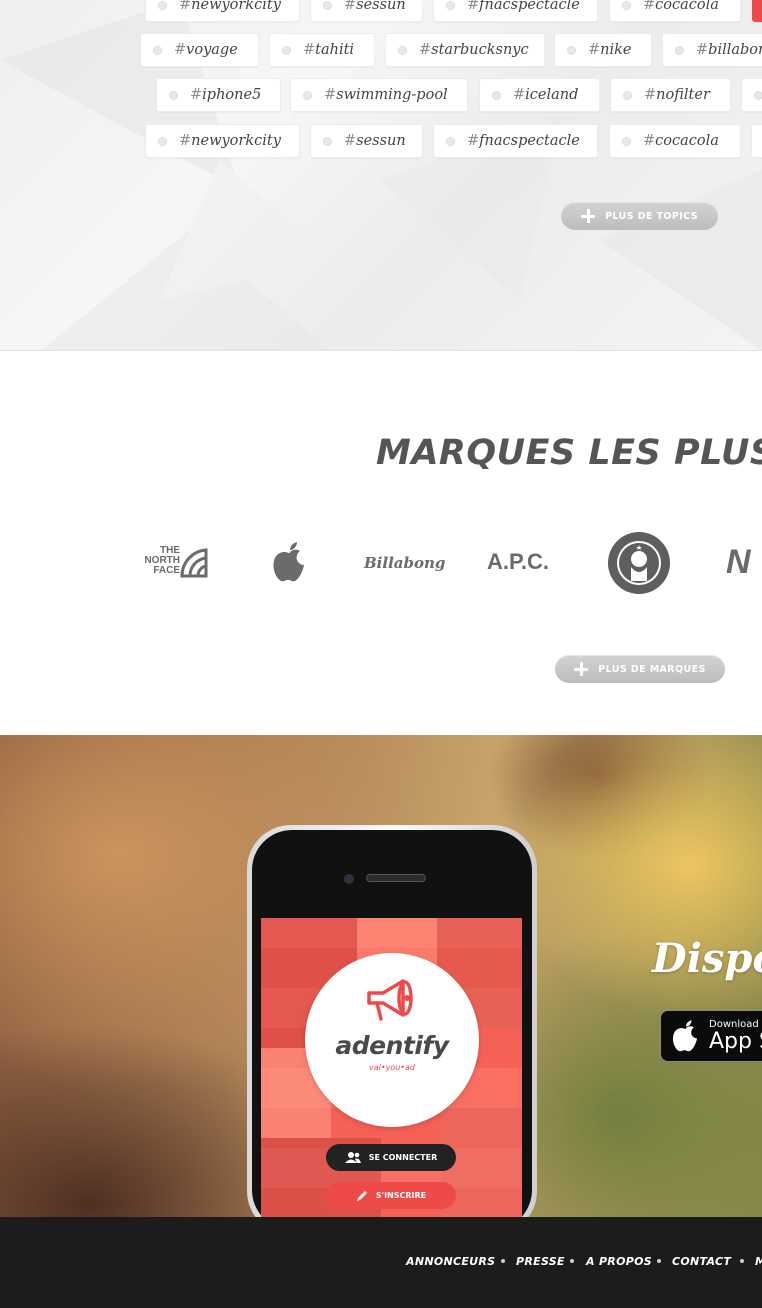 The height and width of the screenshot is (1308, 762). I want to click on topic-tag: # starbucksnyc, so click(465, 50).